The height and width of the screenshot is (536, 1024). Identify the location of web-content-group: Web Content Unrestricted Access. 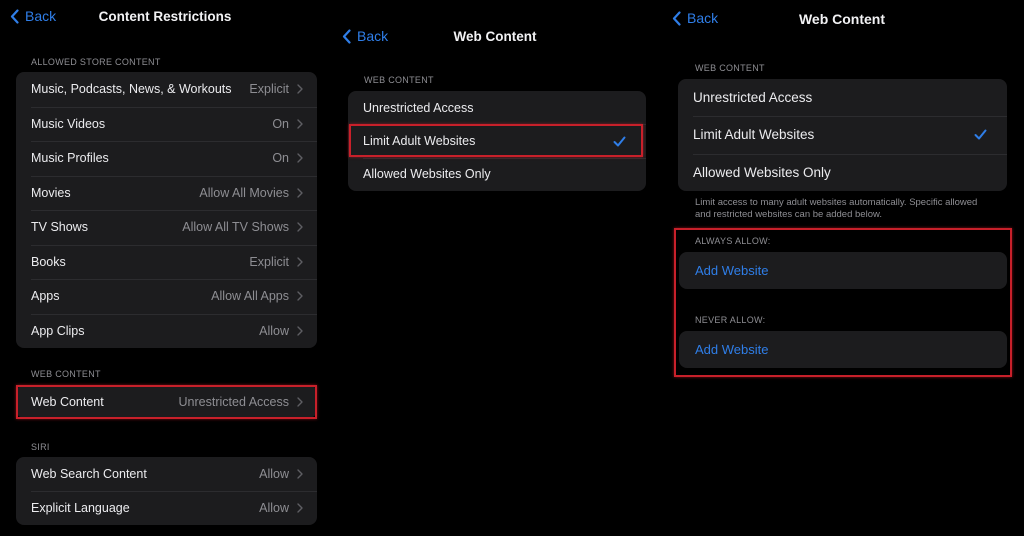
(166, 401).